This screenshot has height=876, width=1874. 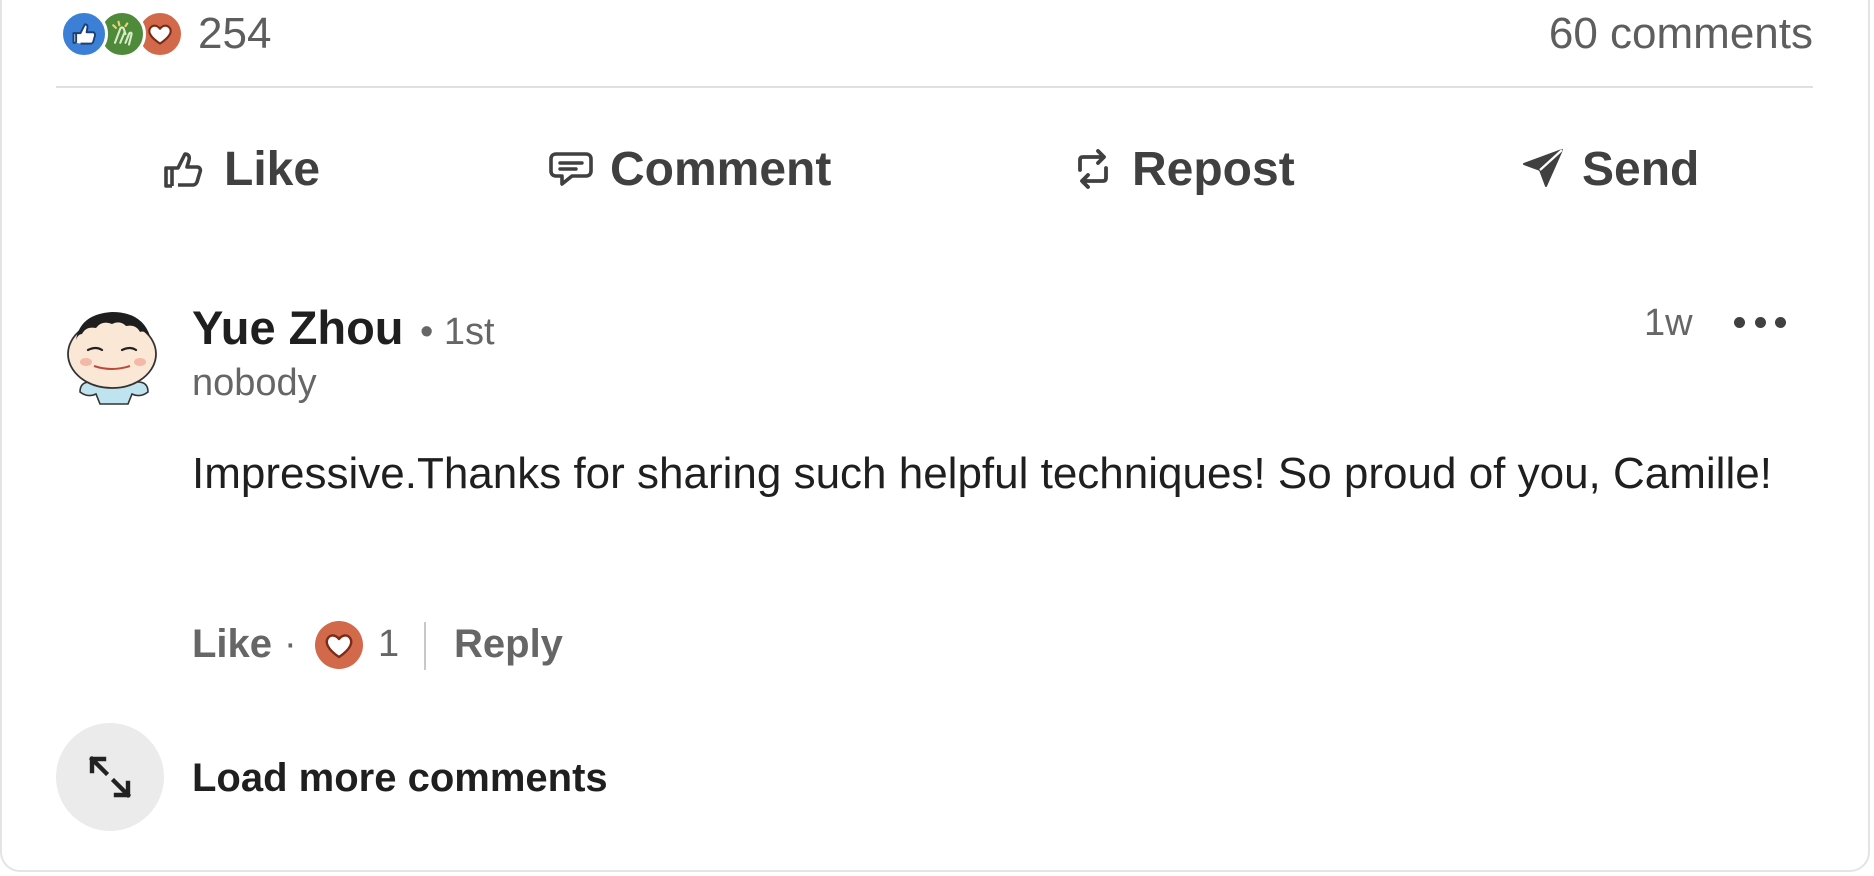 What do you see at coordinates (1681, 34) in the screenshot?
I see `comments-count-link: 60 comments` at bounding box center [1681, 34].